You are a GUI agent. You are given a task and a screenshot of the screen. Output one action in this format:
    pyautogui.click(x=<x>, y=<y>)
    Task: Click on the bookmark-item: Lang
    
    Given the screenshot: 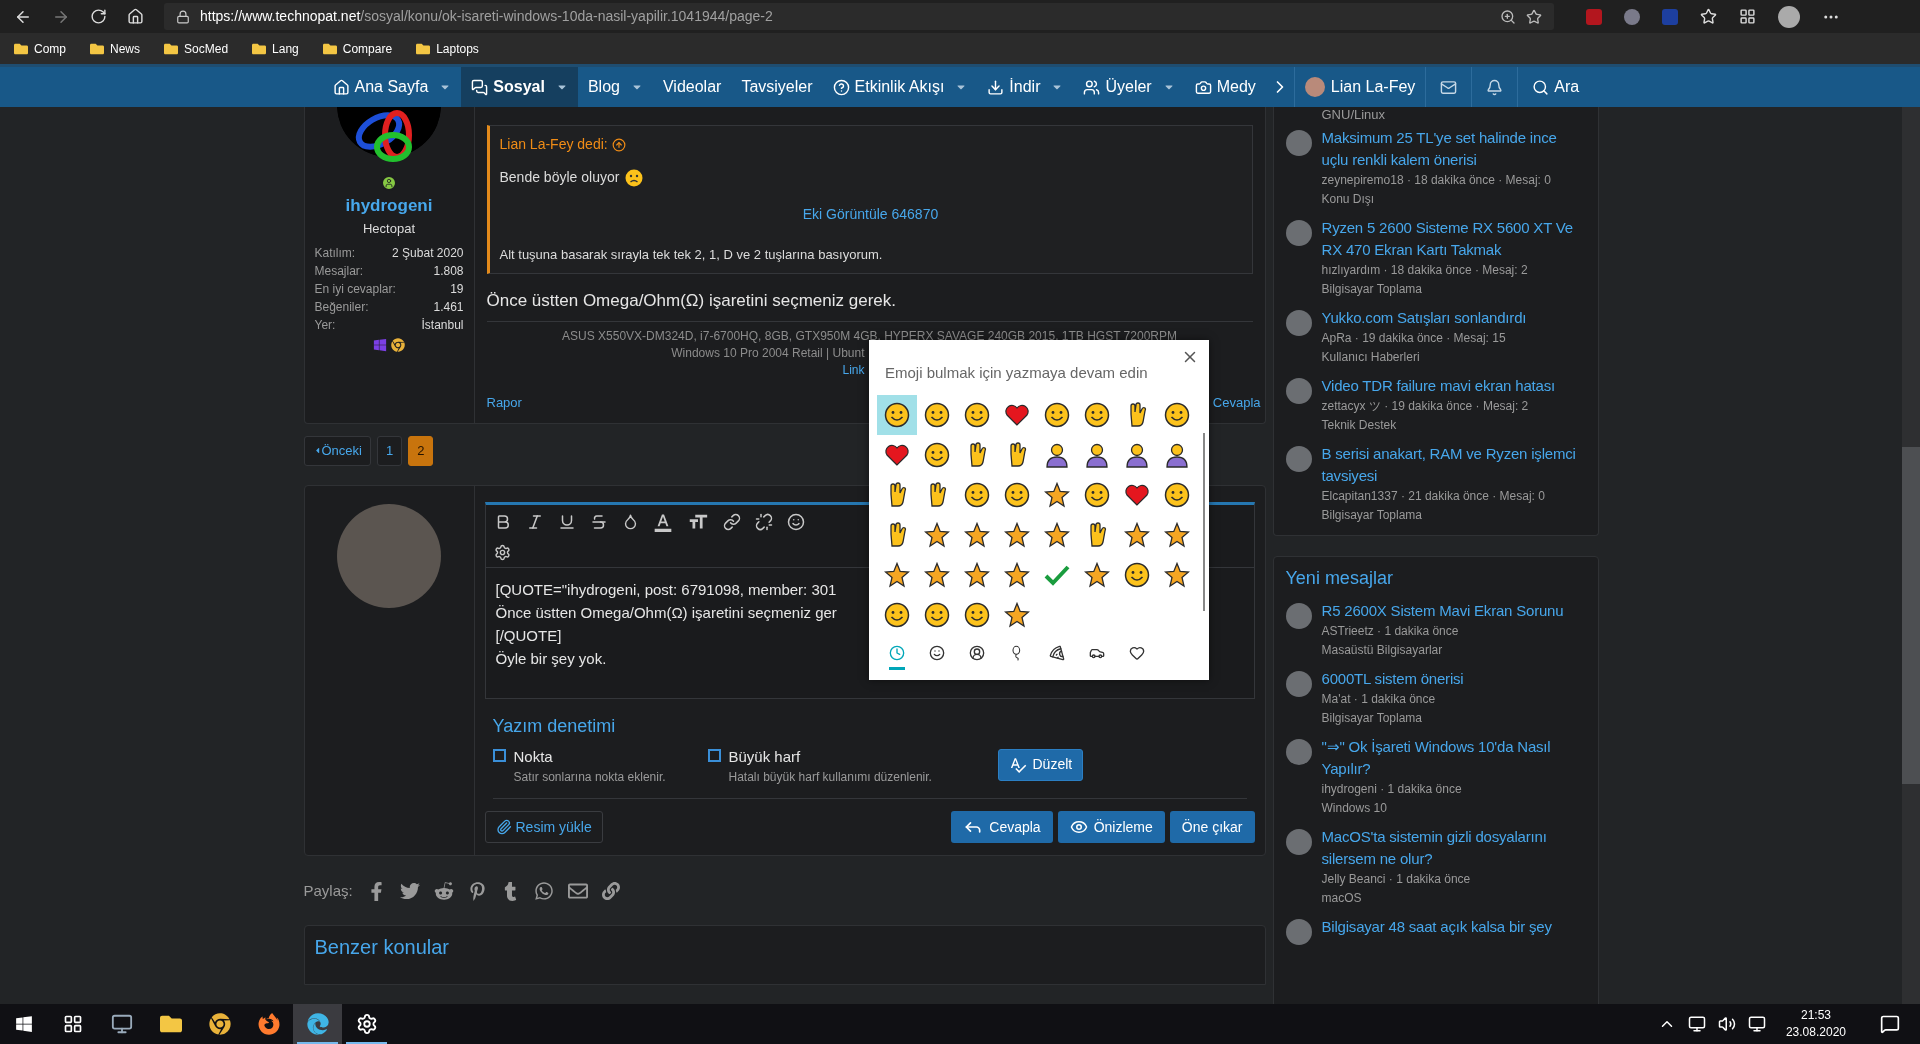 What is the action you would take?
    pyautogui.click(x=275, y=48)
    